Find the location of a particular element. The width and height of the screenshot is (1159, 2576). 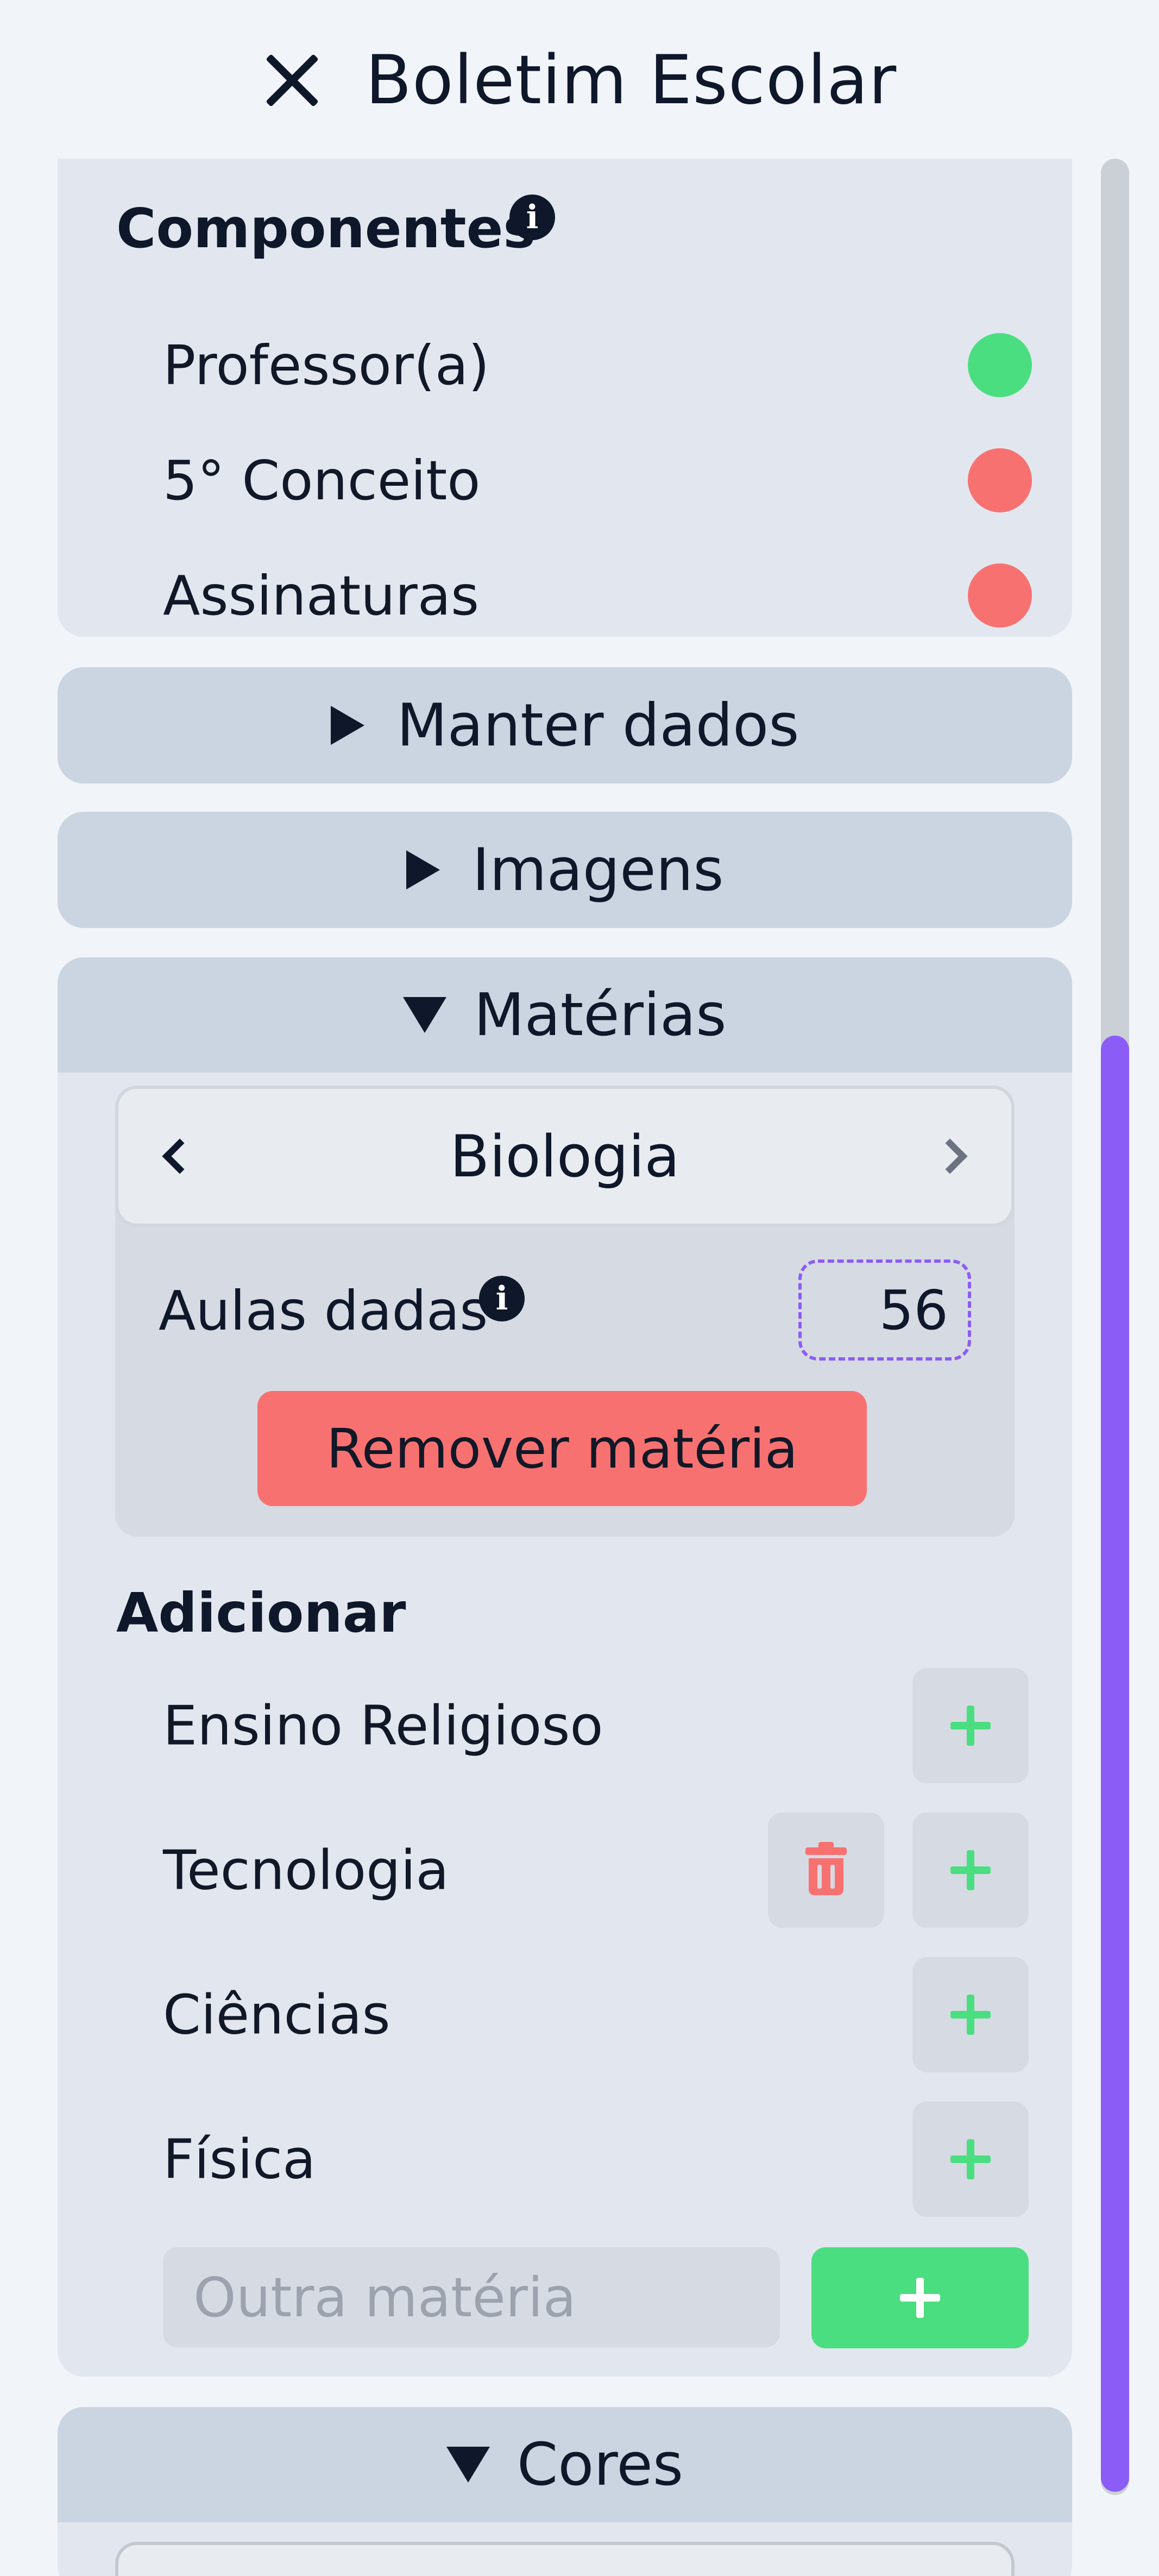

subject-editor: Biologia Aulas dadas i Remover matéria is located at coordinates (565, 1311).